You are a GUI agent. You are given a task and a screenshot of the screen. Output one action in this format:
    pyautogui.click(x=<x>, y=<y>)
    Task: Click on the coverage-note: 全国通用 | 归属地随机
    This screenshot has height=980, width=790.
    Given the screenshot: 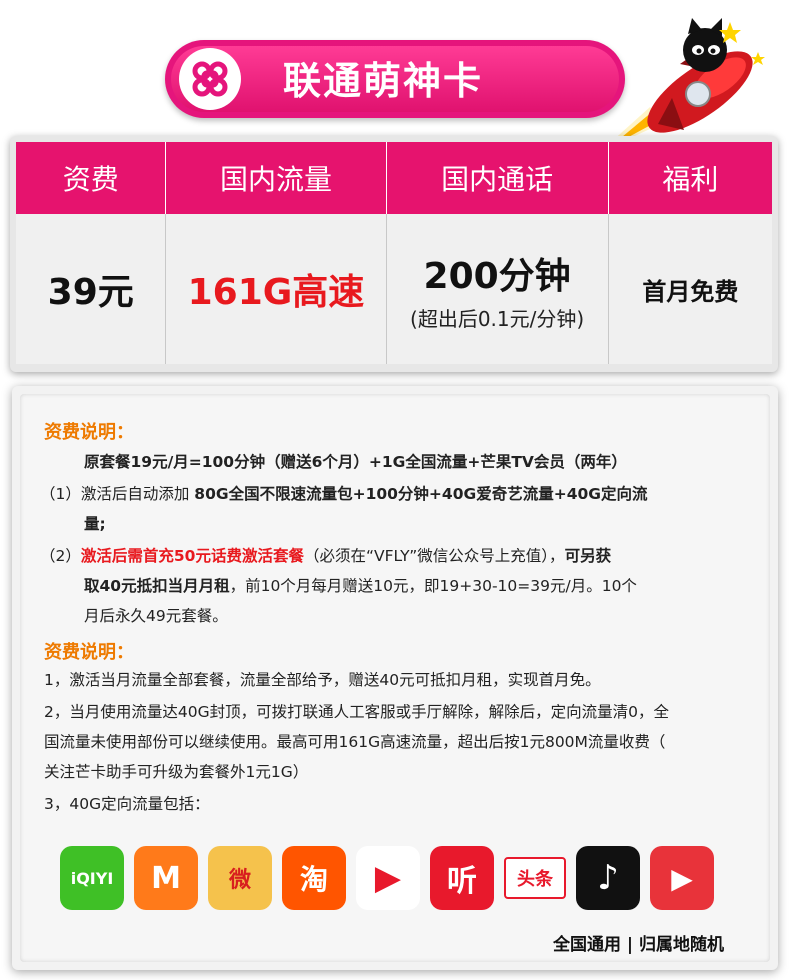 What is the action you would take?
    pyautogui.click(x=638, y=945)
    